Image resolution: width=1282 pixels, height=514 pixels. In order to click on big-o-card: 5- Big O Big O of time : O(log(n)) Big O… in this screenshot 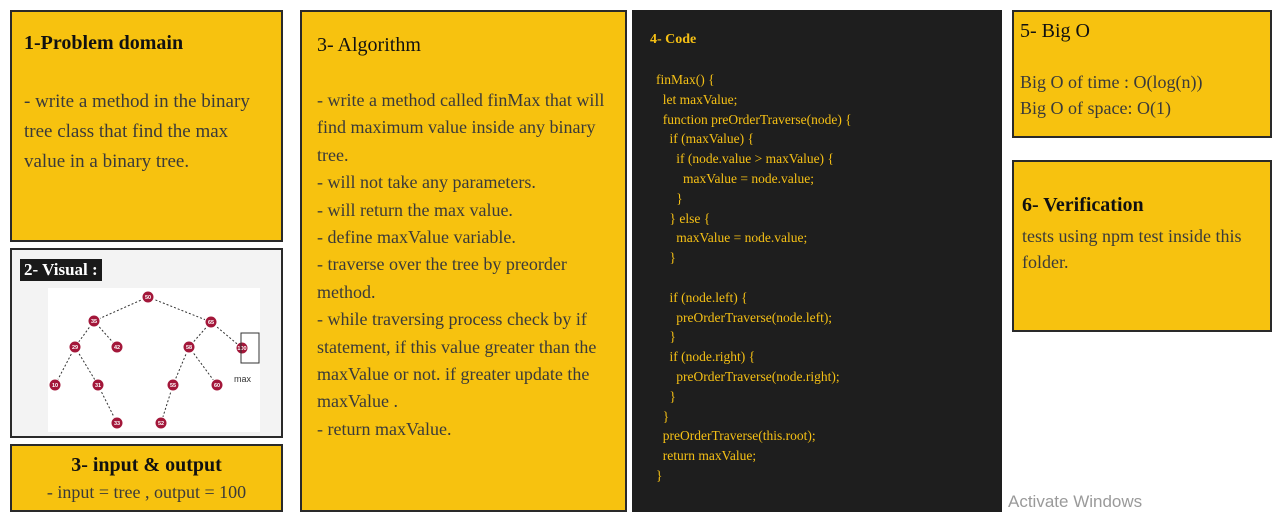, I will do `click(1142, 74)`.